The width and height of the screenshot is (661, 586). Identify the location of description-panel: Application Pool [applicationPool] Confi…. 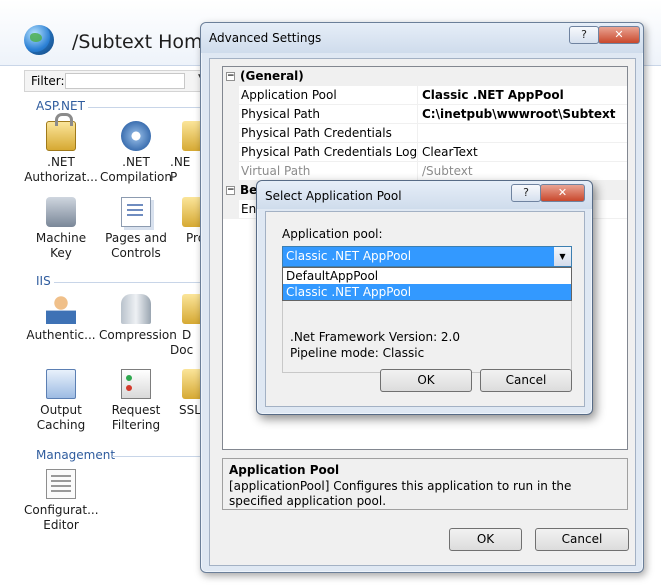
(425, 484).